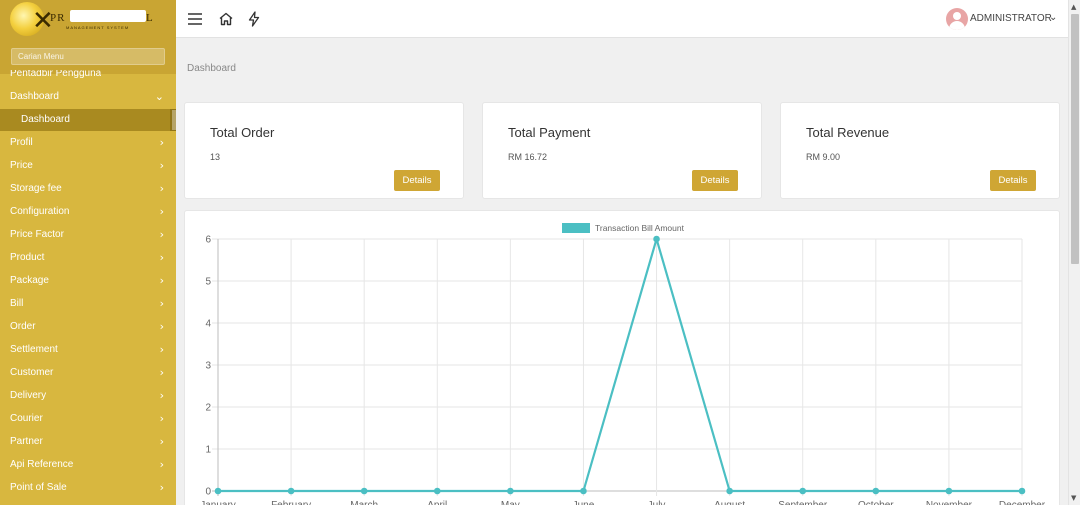 Image resolution: width=1080 pixels, height=505 pixels. What do you see at coordinates (254, 19) in the screenshot?
I see `bolt-icon` at bounding box center [254, 19].